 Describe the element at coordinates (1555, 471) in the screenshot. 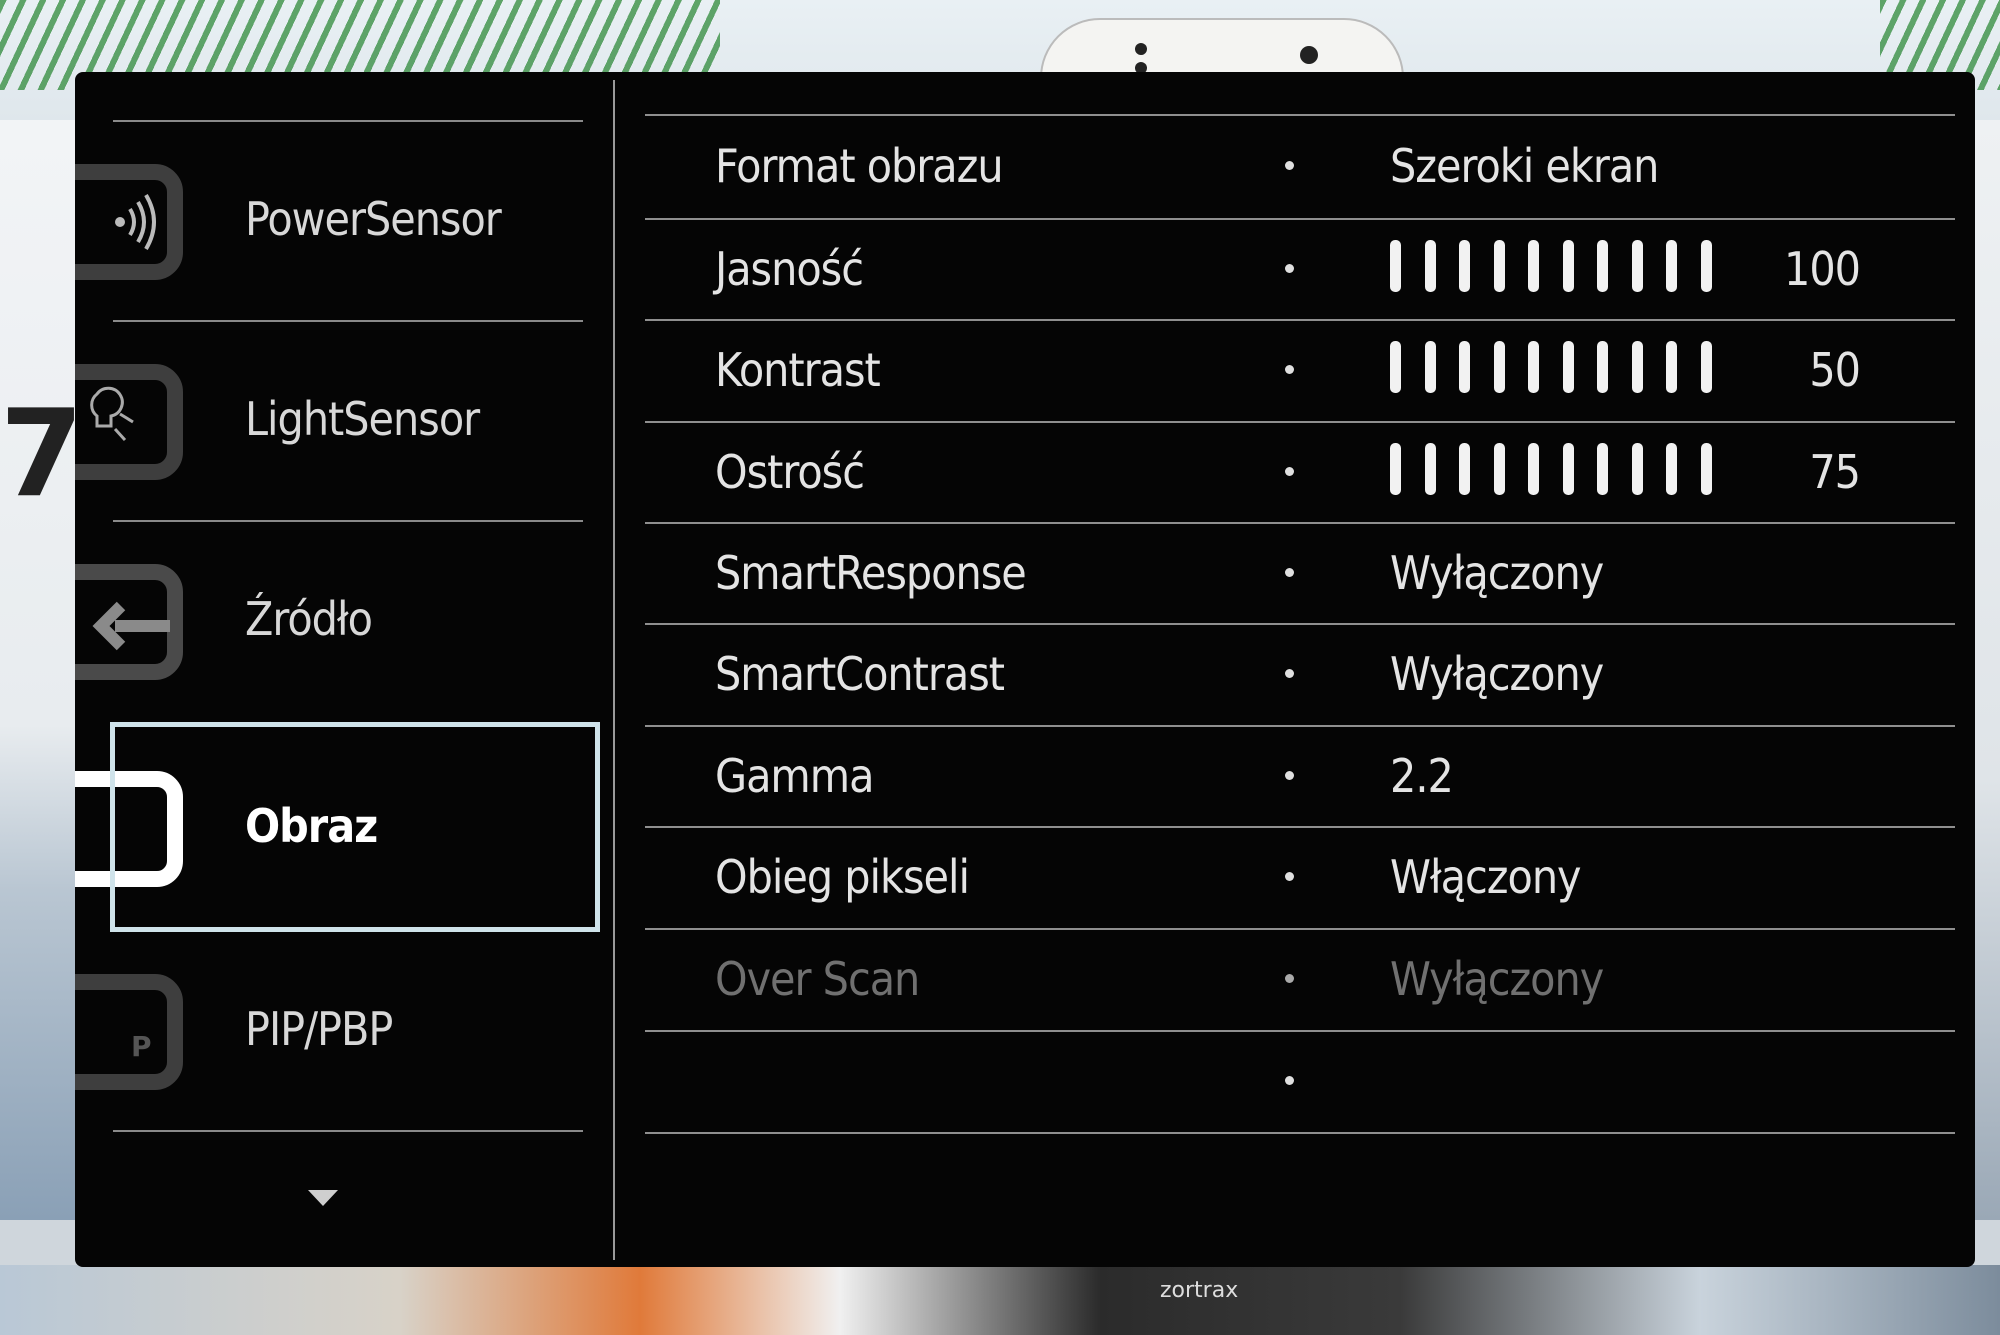

I see `sharpness-slider` at that location.